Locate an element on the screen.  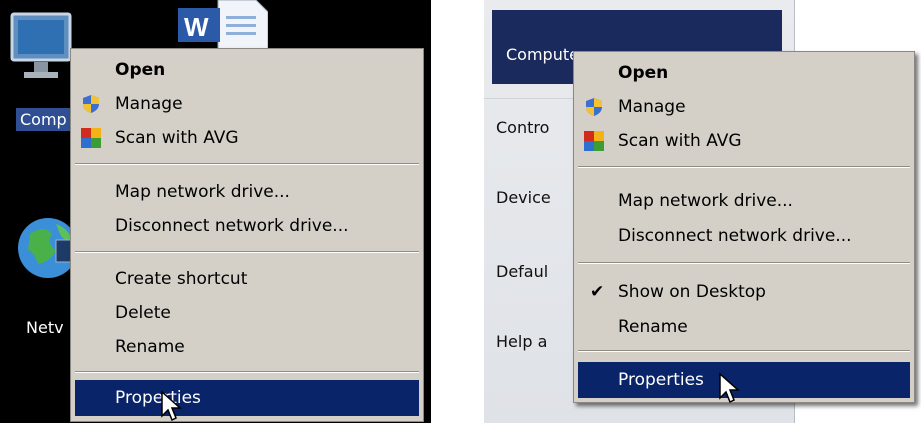
desktop-icon-computer-label: Comp is located at coordinates (43, 119).